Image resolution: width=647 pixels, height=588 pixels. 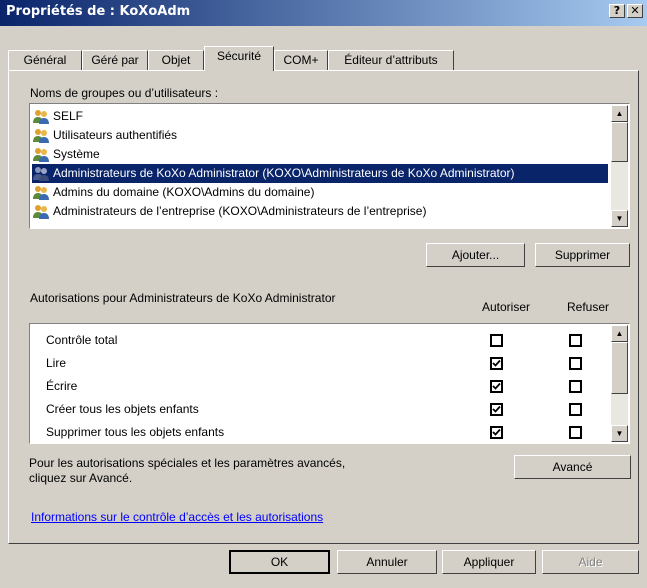 What do you see at coordinates (326, 432) in the screenshot?
I see `permission-row: Supprimer tous les objets enfants` at bounding box center [326, 432].